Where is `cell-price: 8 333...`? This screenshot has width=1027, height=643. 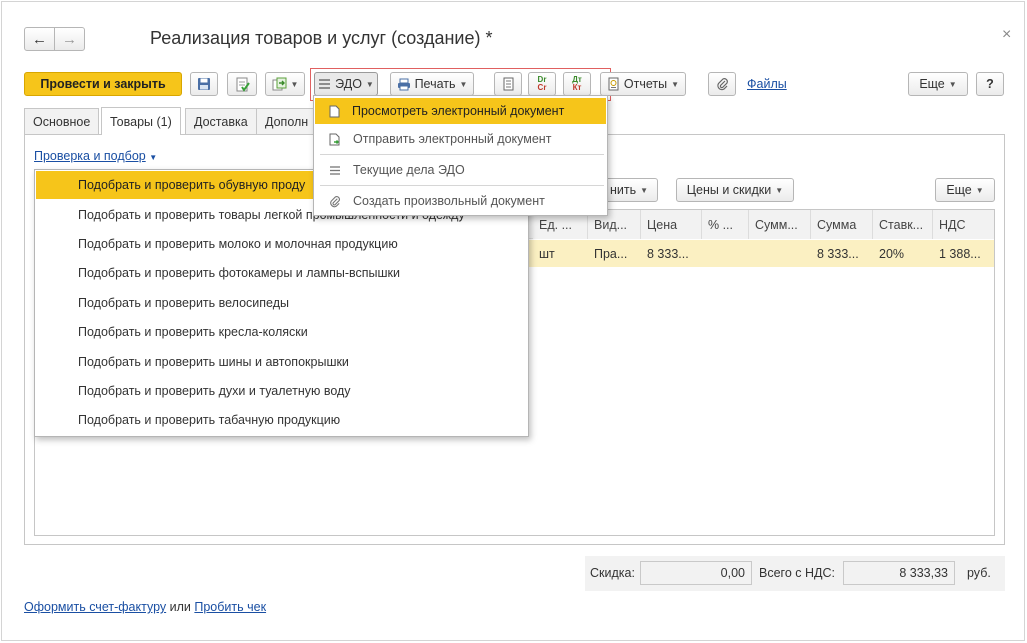
cell-price: 8 333... is located at coordinates (671, 253).